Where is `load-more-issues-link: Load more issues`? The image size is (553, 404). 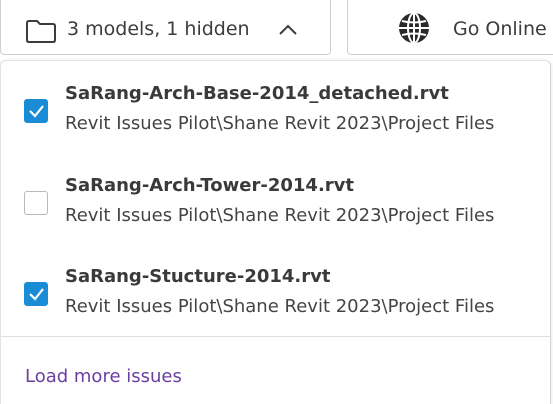
load-more-issues-link: Load more issues is located at coordinates (103, 377).